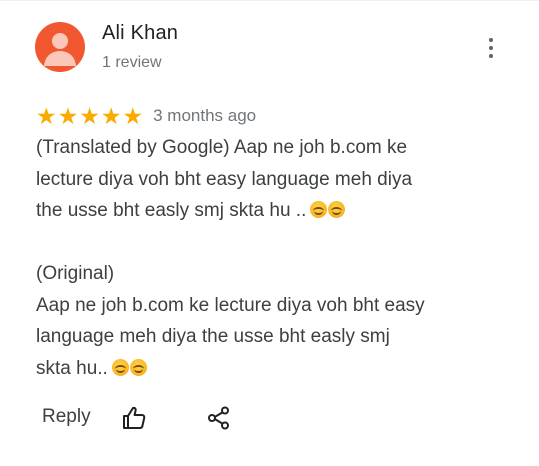  I want to click on translated-line-last: the usse bht easly smj skta hu .., so click(256, 211).